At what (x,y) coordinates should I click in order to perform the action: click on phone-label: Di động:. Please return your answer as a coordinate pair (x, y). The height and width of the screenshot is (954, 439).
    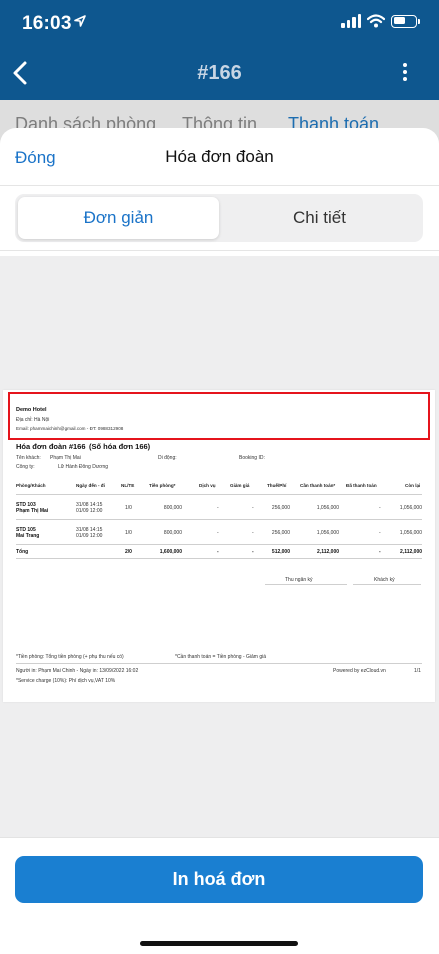
    Looking at the image, I should click on (167, 458).